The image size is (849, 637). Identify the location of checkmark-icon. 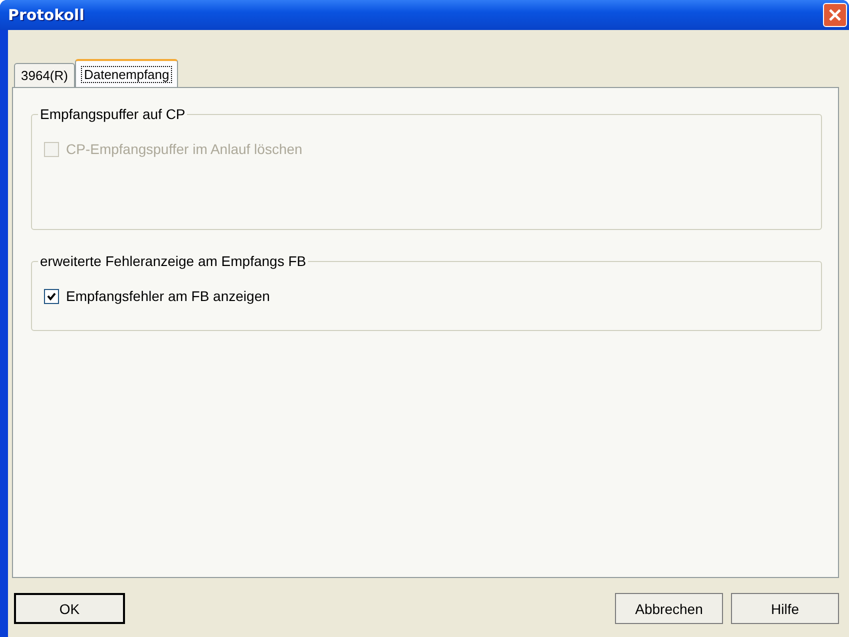
(51, 296).